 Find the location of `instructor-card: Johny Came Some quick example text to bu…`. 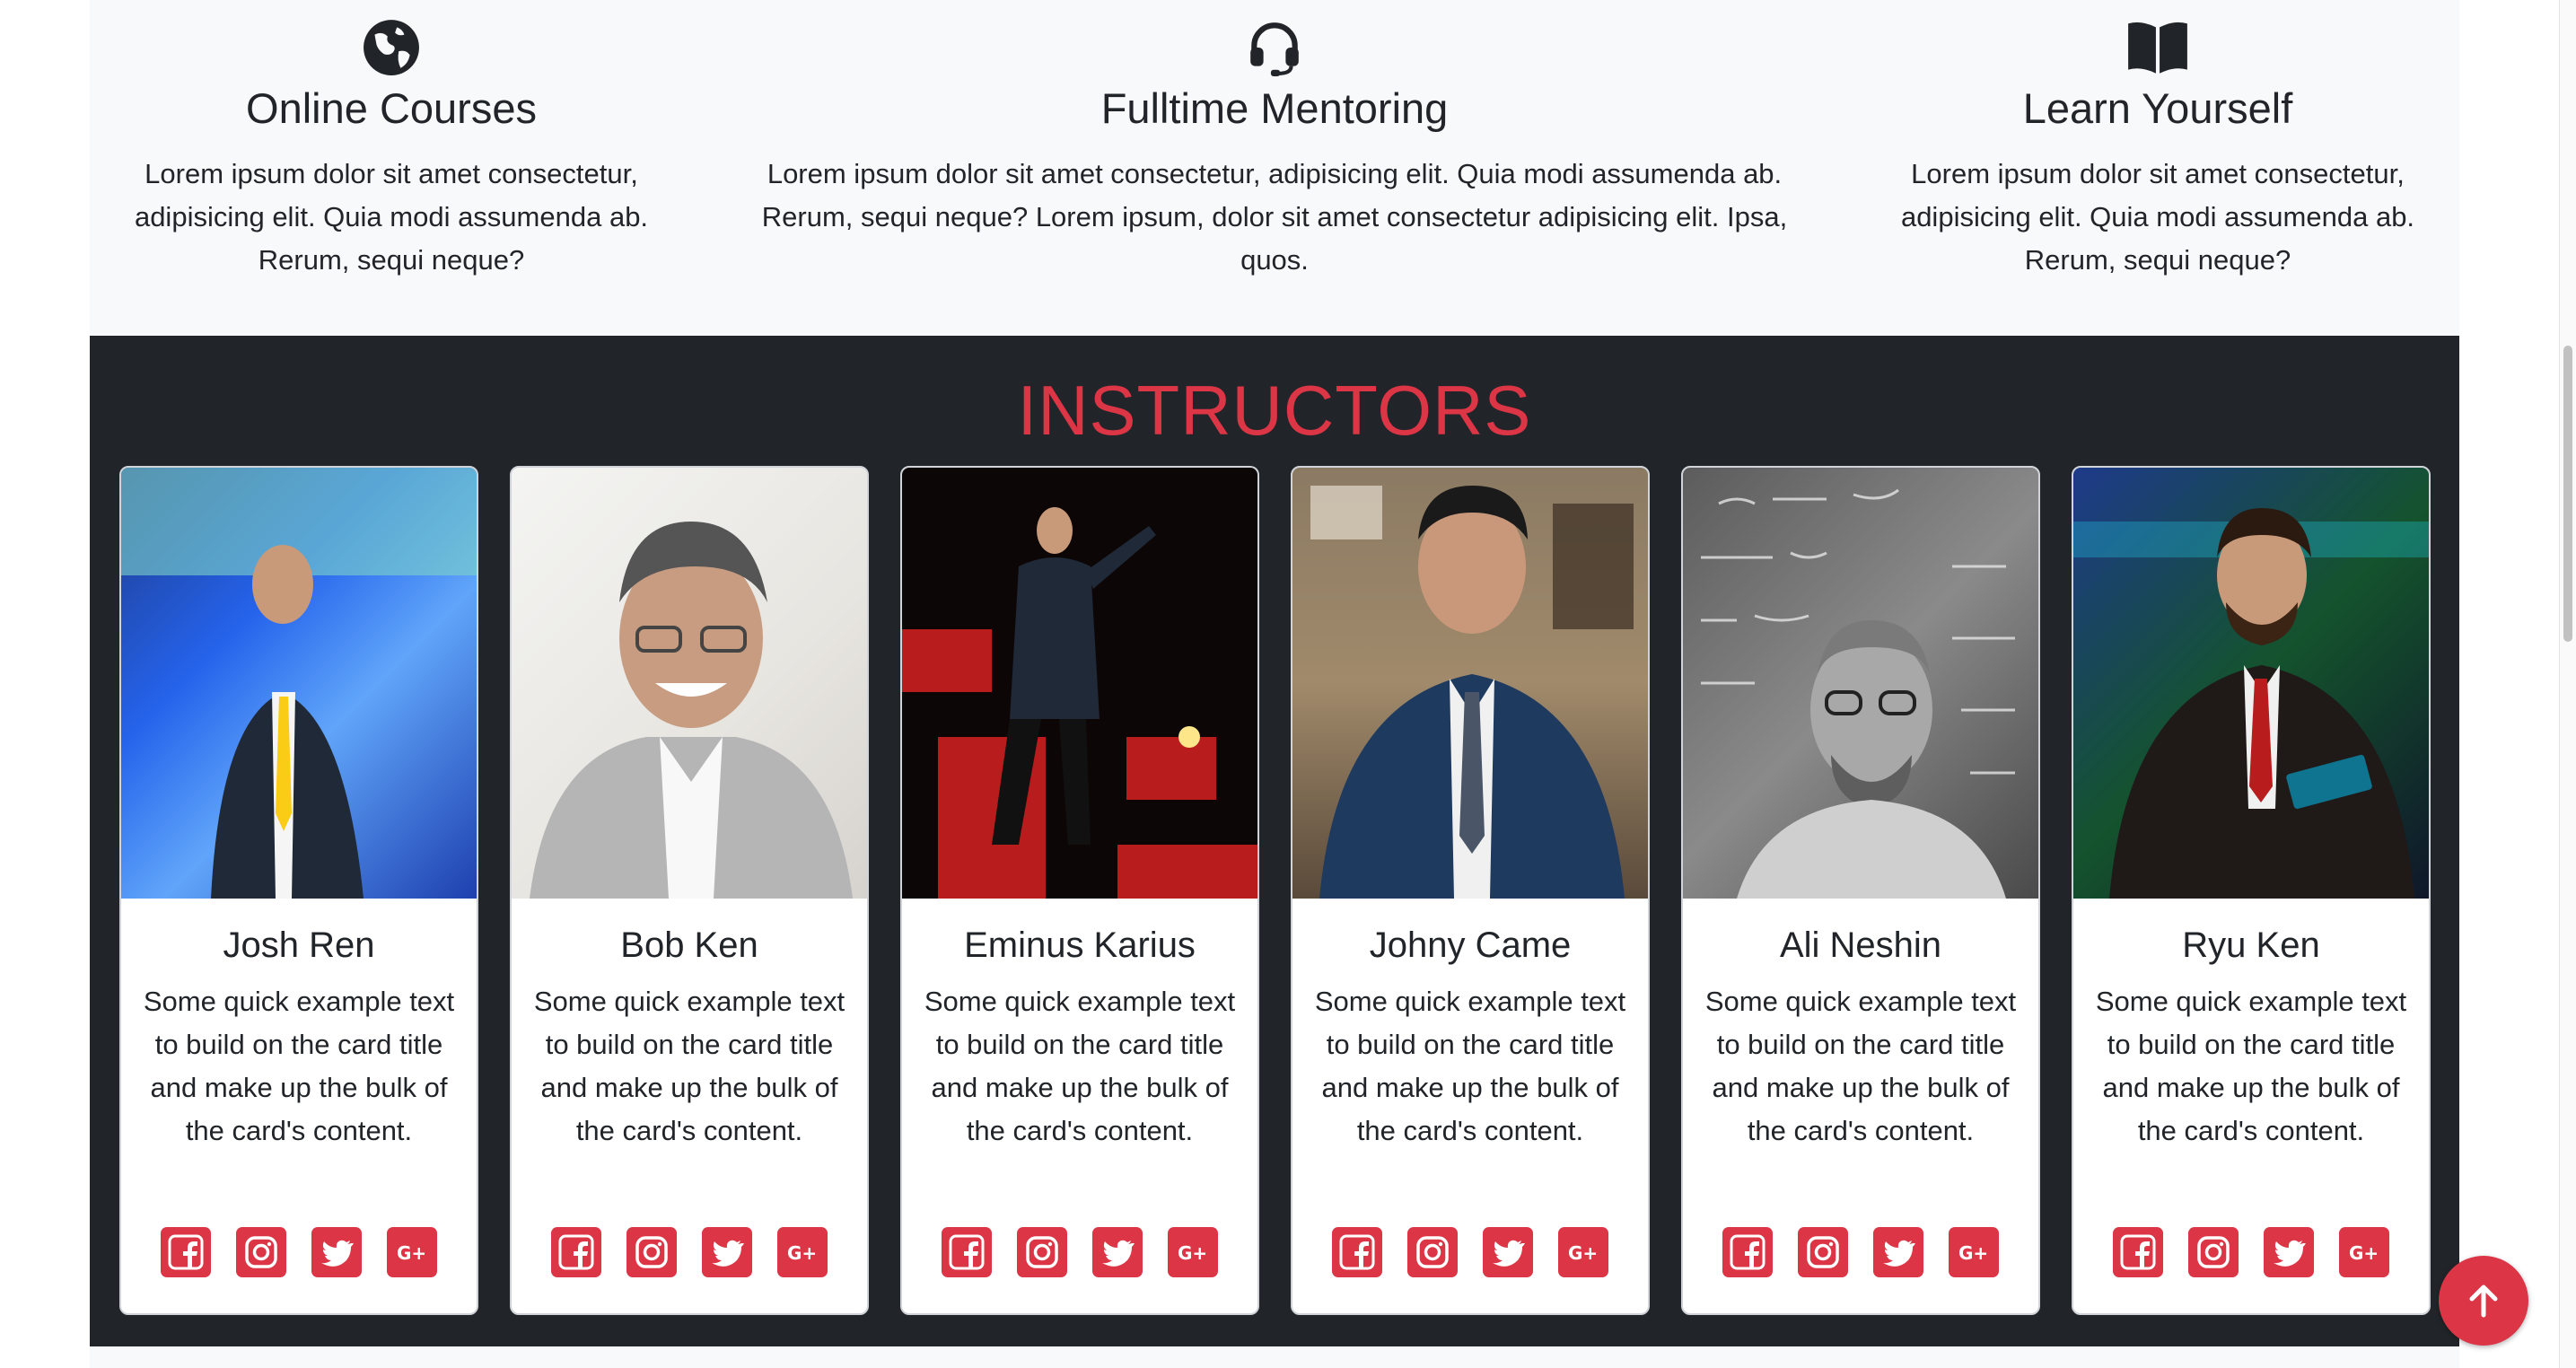

instructor-card: Johny Came Some quick example text to bu… is located at coordinates (1470, 890).